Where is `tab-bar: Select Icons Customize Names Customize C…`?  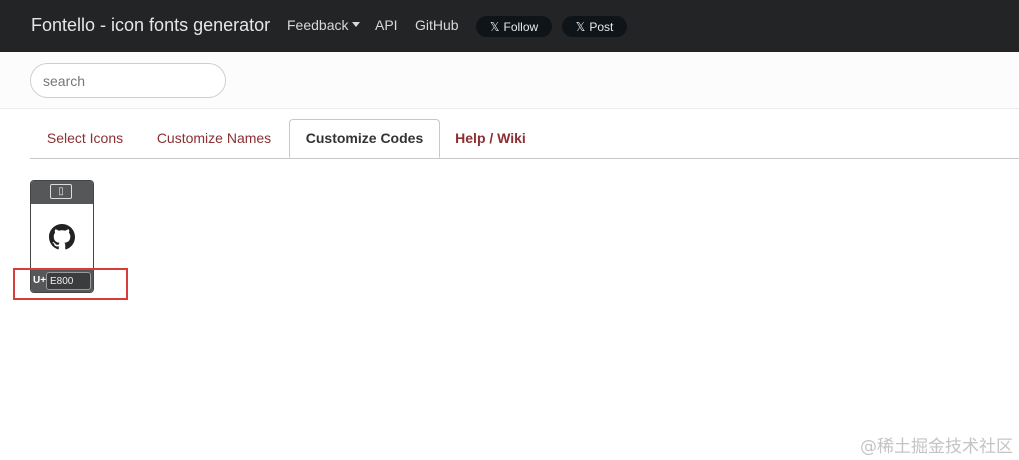 tab-bar: Select Icons Customize Names Customize C… is located at coordinates (524, 139).